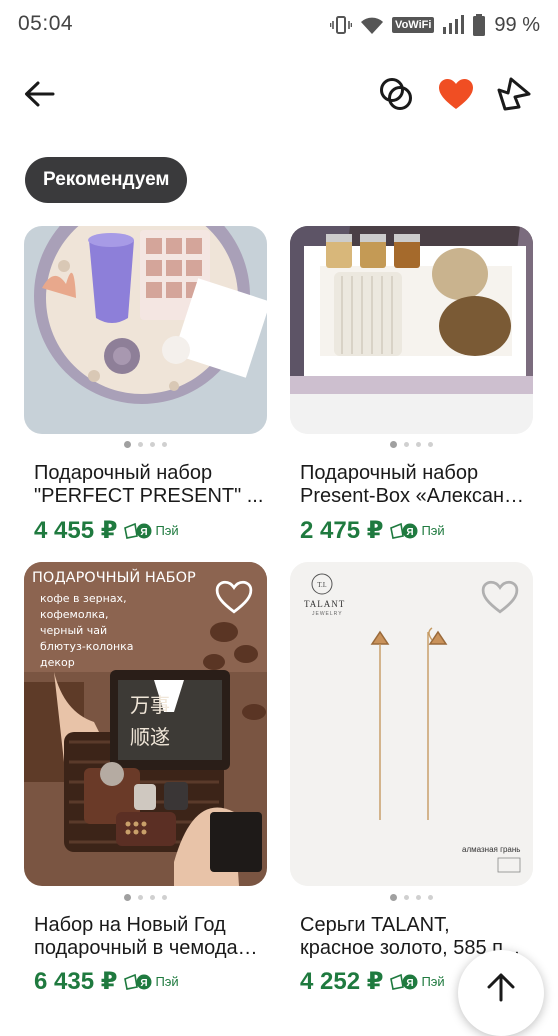  Describe the element at coordinates (342, 530) in the screenshot. I see `product-price: 2 475 ₽` at that location.